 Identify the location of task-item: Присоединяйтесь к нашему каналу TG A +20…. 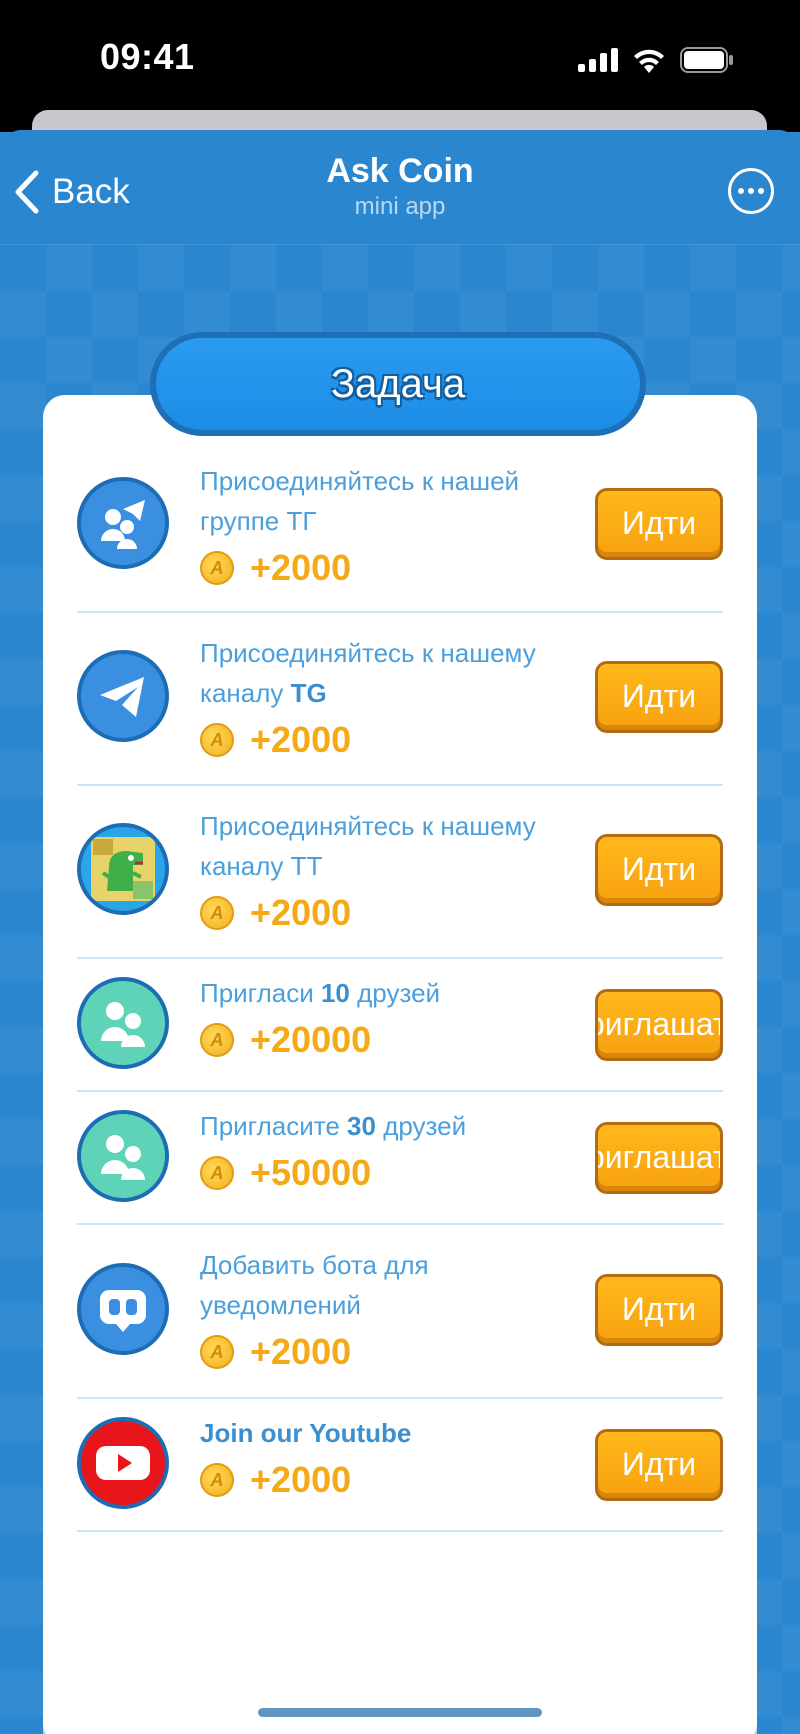
(400, 699).